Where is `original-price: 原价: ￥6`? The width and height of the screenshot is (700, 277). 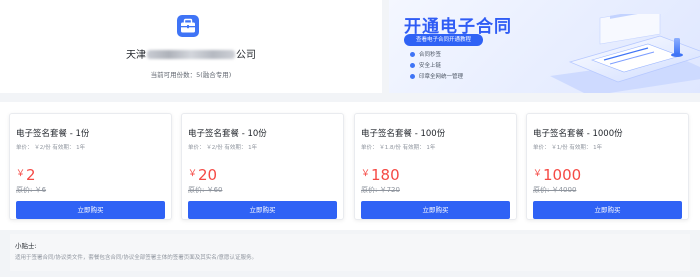
original-price: 原价: ￥6 is located at coordinates (31, 190).